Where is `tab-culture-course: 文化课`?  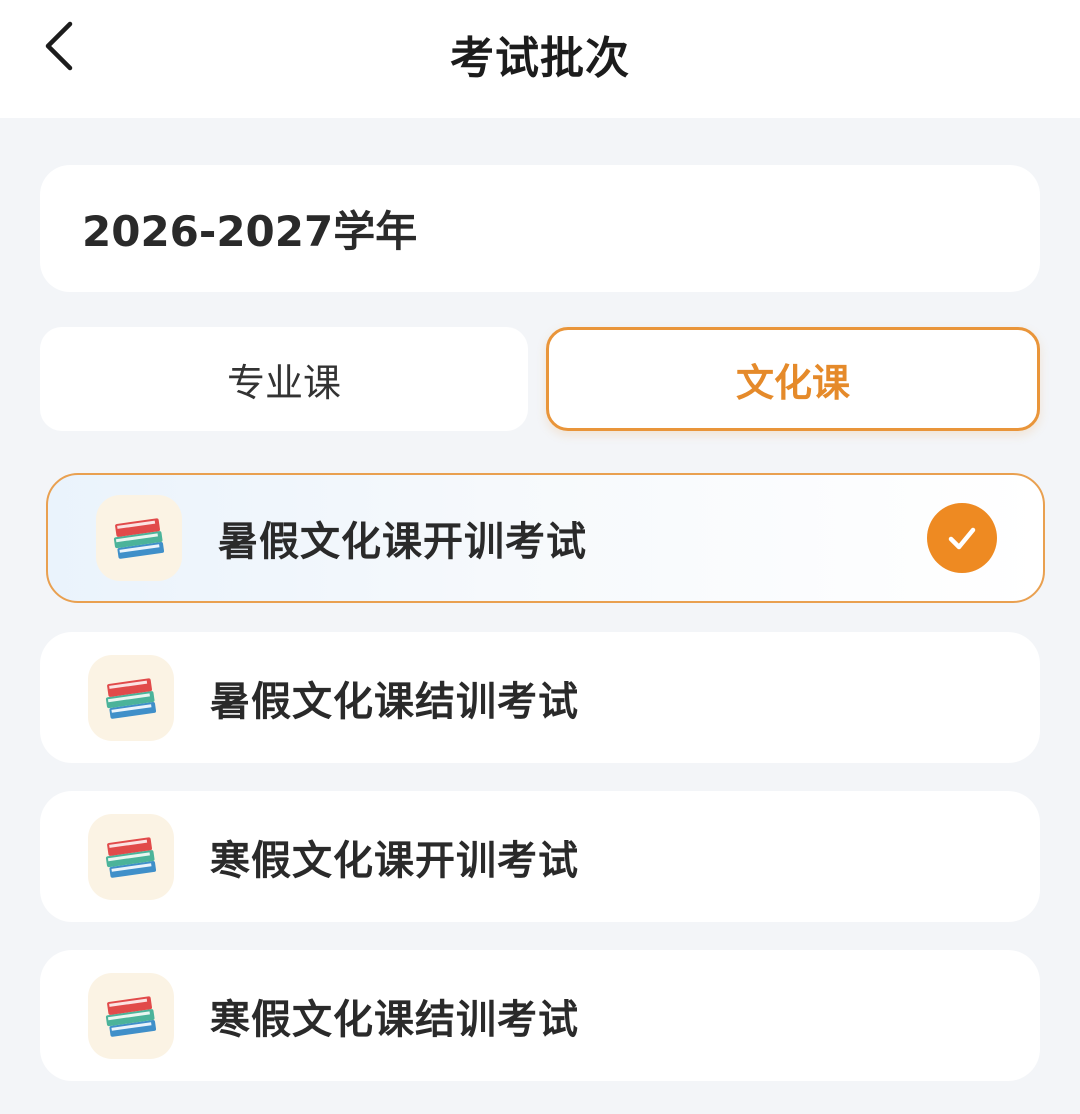
tab-culture-course: 文化课 is located at coordinates (793, 379).